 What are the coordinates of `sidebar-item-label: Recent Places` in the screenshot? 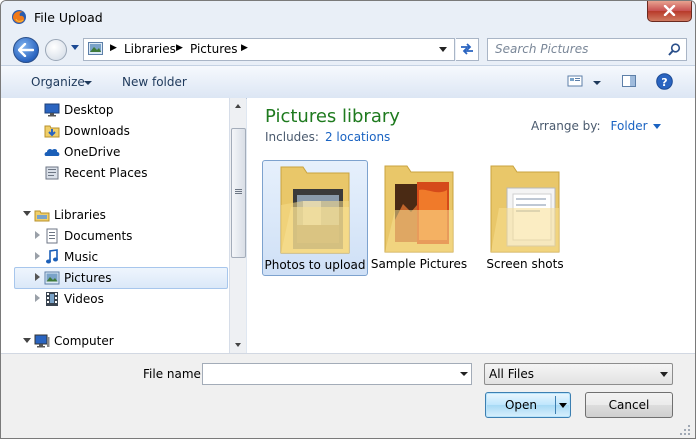 It's located at (106, 173).